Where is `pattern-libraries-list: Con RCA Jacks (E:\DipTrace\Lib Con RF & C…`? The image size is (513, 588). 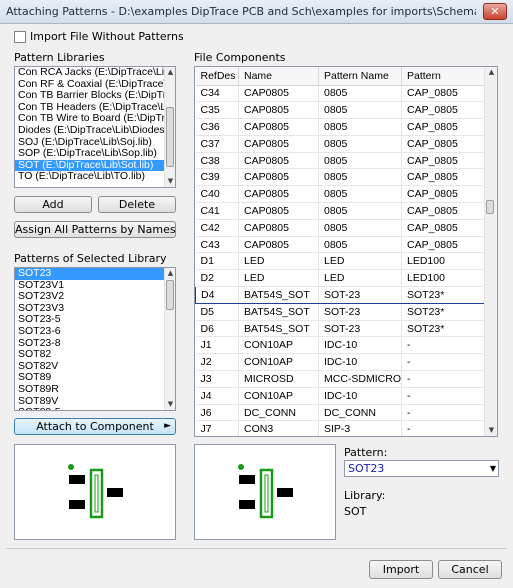 pattern-libraries-list: Con RCA Jacks (E:\DipTrace\Lib Con RF & C… is located at coordinates (95, 127).